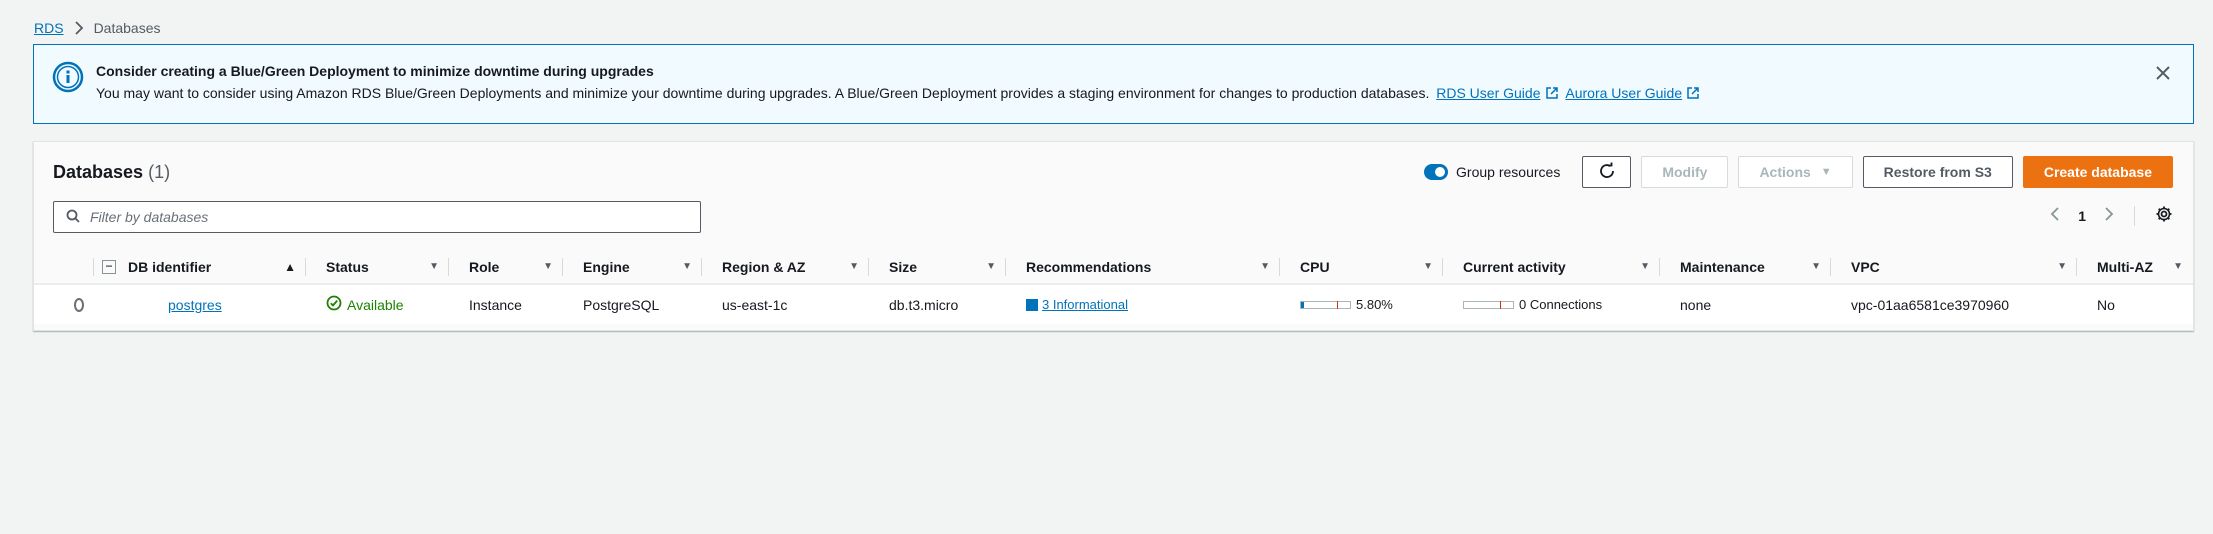 The width and height of the screenshot is (2213, 534). I want to click on activity-cell: 0 Connections, so click(1551, 304).